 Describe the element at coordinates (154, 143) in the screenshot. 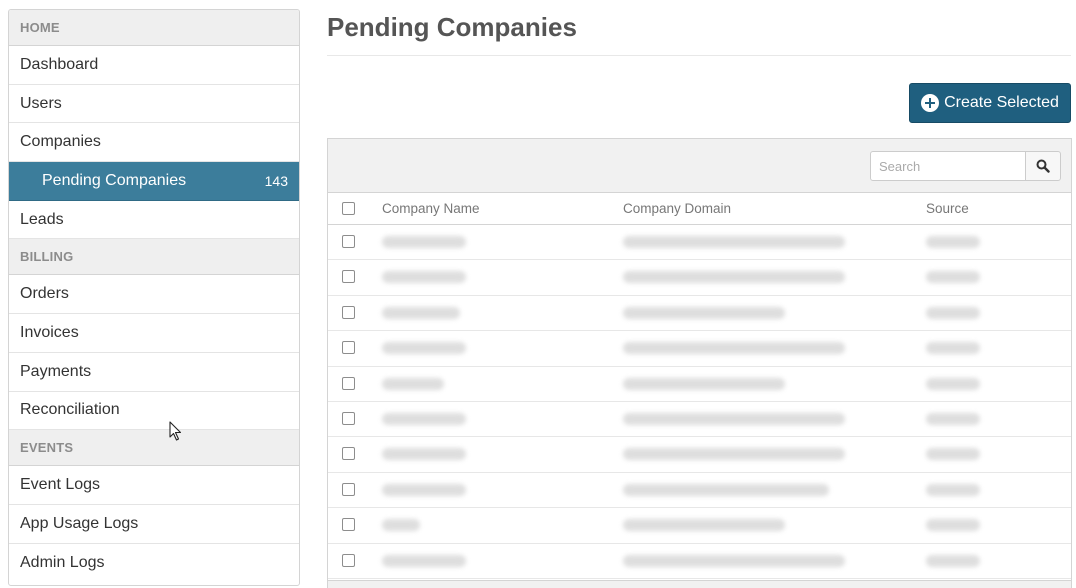

I see `sidebar-item-companies: Companies` at that location.